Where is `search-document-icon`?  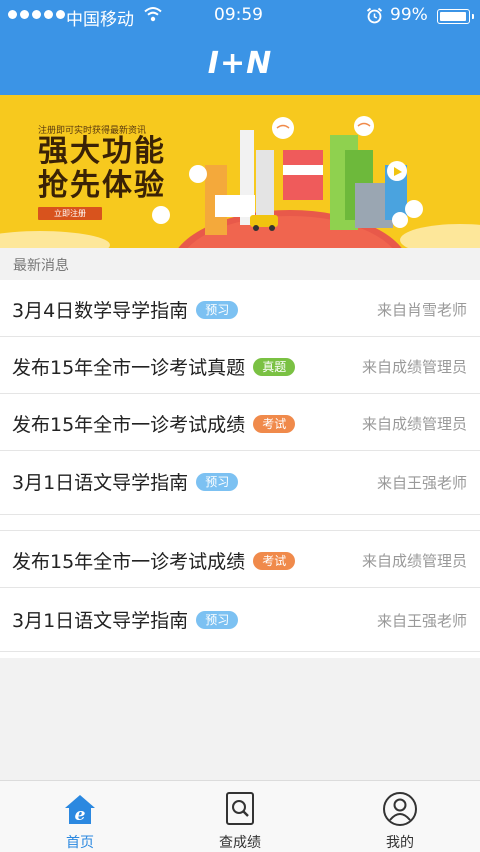 search-document-icon is located at coordinates (240, 808).